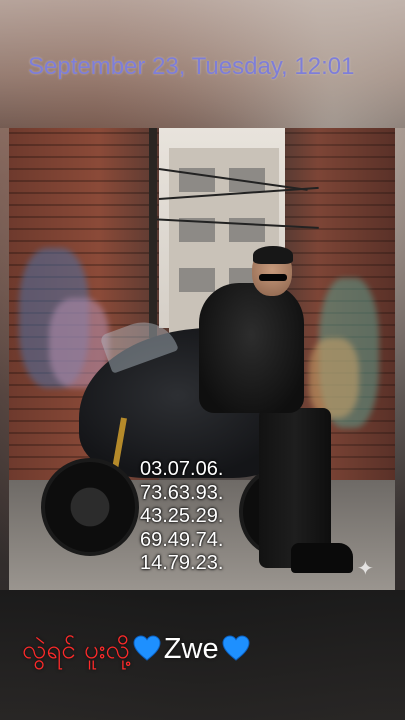 The image size is (405, 720). I want to click on caption: လွဲရင် ပူးလို့ Zwe, so click(212, 648).